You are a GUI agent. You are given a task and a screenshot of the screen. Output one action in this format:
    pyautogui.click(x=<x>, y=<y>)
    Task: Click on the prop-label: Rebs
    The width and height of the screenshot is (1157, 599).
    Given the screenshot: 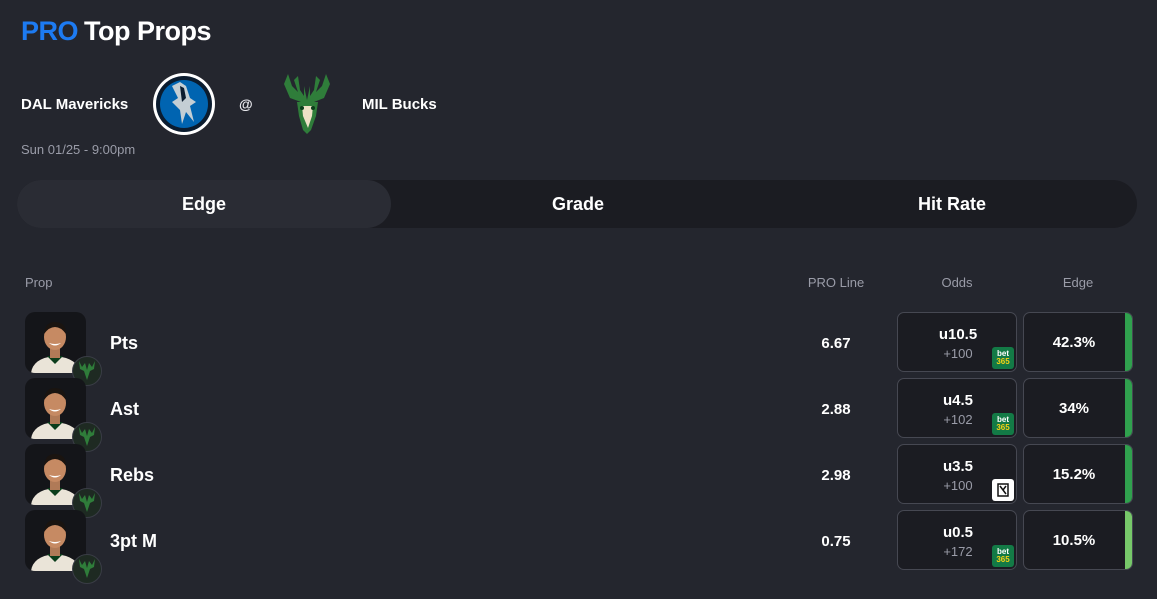 What is the action you would take?
    pyautogui.click(x=132, y=475)
    